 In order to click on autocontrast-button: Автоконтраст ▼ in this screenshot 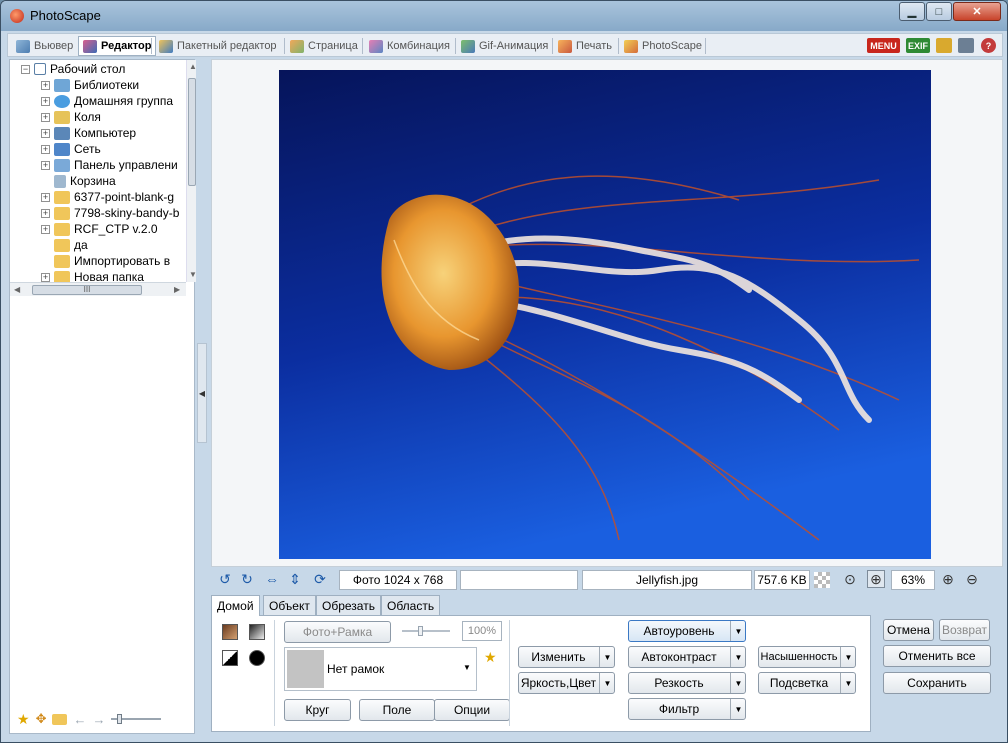, I will do `click(687, 657)`.